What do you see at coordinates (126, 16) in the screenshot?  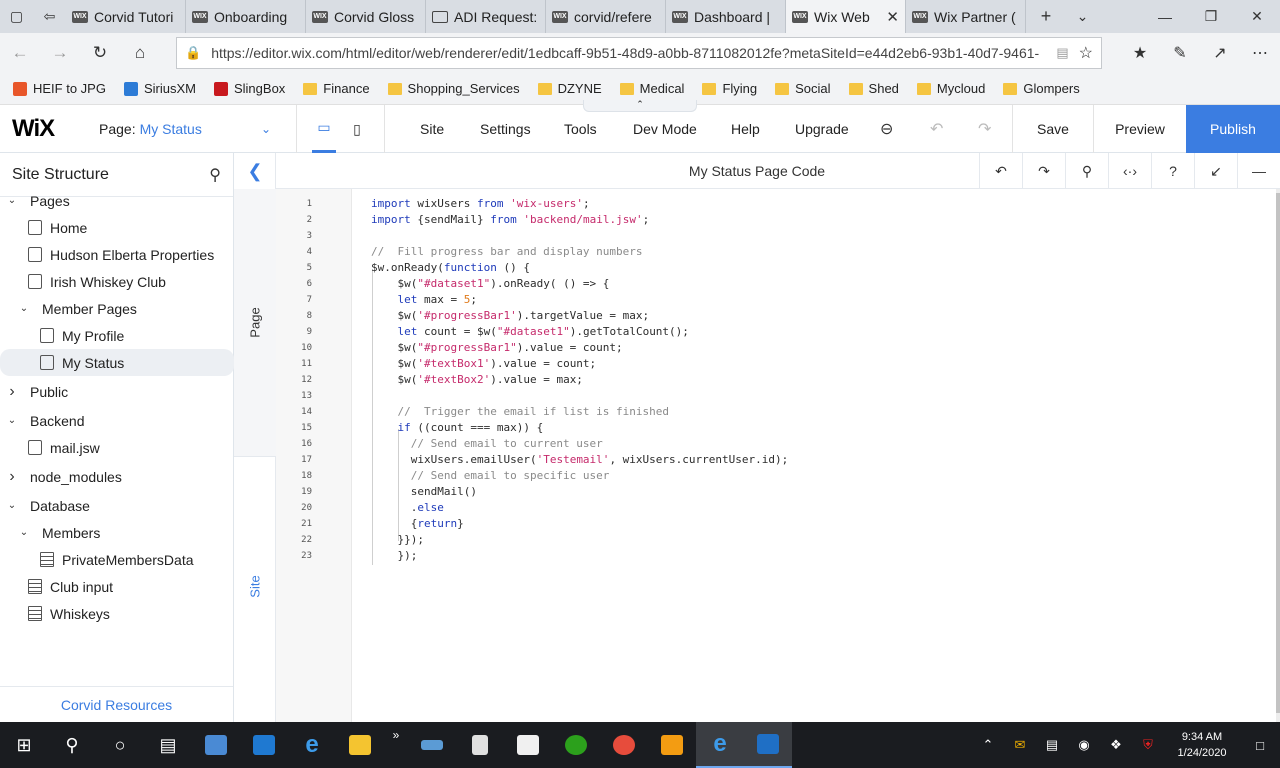 I see `browser-tab: WIX Corvid Tutori` at bounding box center [126, 16].